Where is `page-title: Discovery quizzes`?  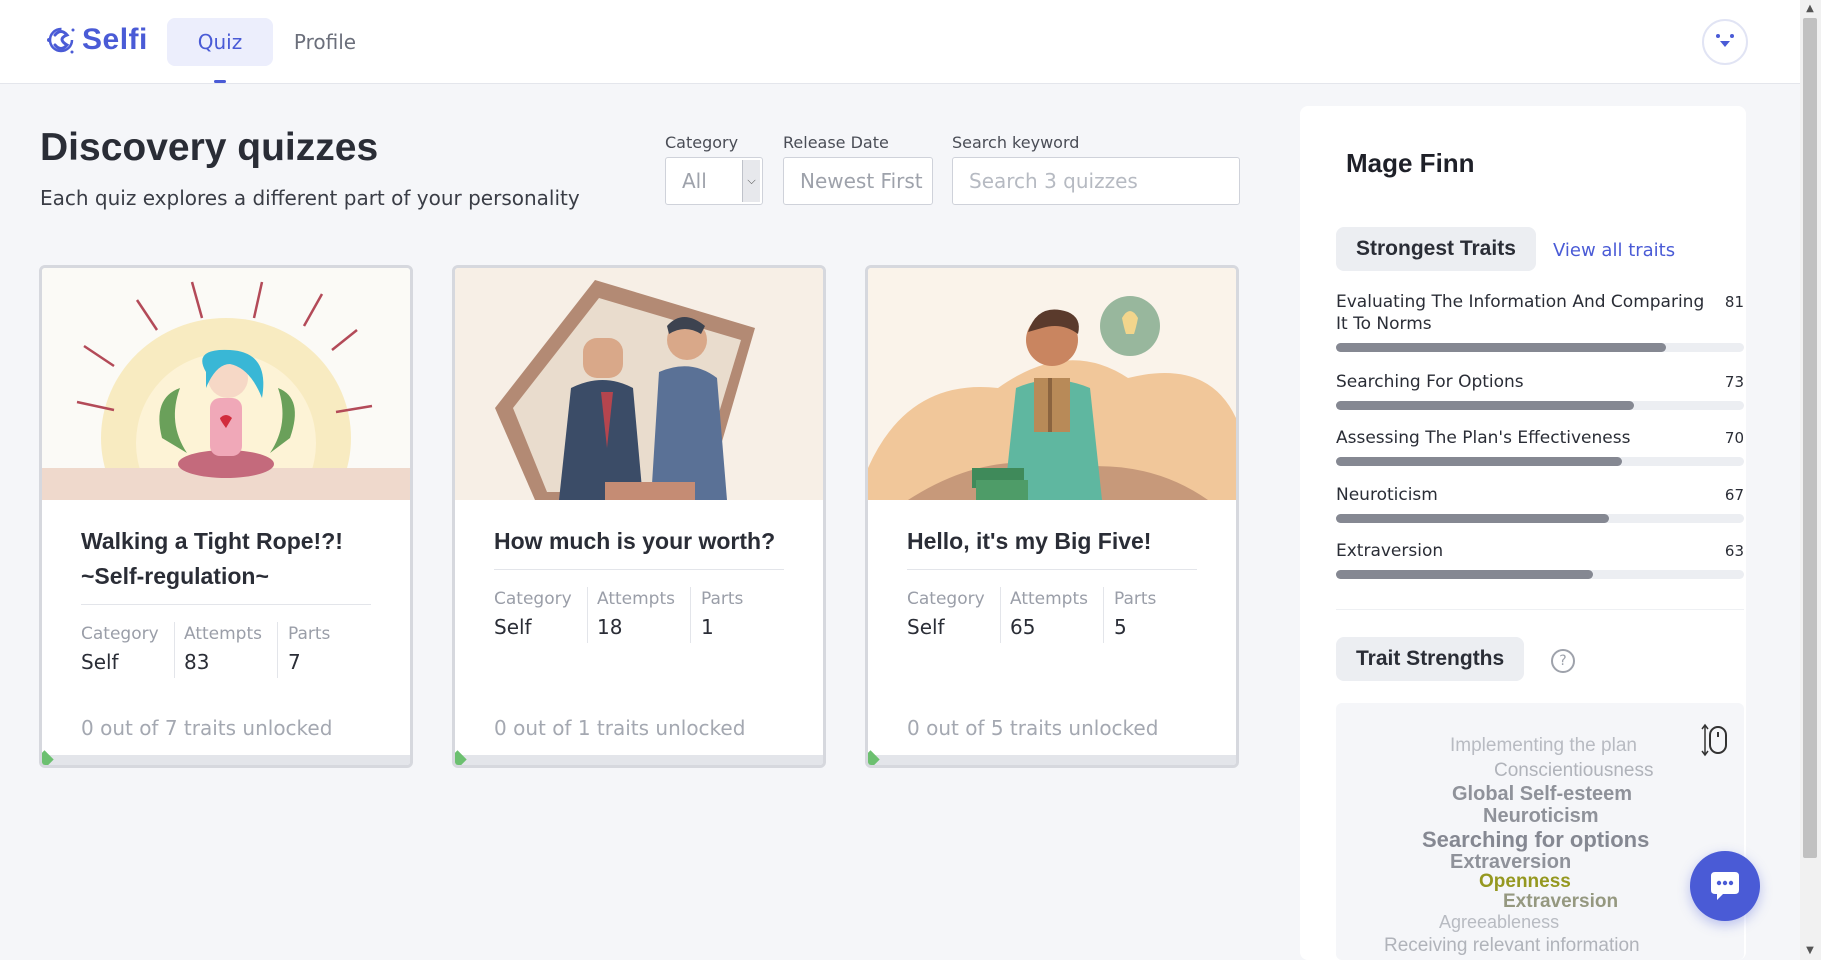
page-title: Discovery quizzes is located at coordinates (209, 147).